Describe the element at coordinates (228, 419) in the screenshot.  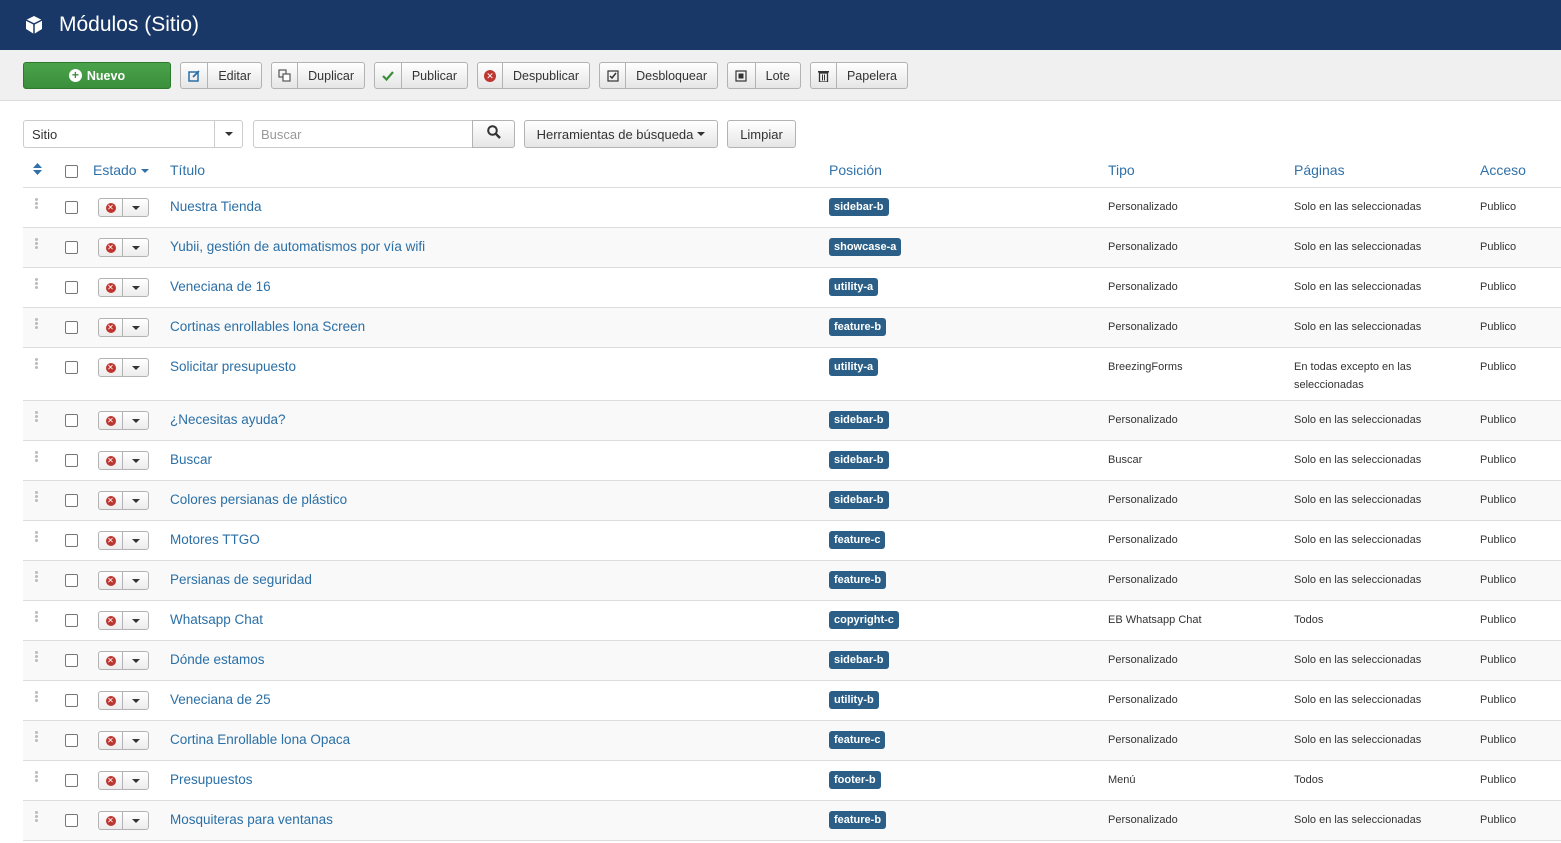
I see `module-title-link: ¿Necesitas ayuda?` at that location.